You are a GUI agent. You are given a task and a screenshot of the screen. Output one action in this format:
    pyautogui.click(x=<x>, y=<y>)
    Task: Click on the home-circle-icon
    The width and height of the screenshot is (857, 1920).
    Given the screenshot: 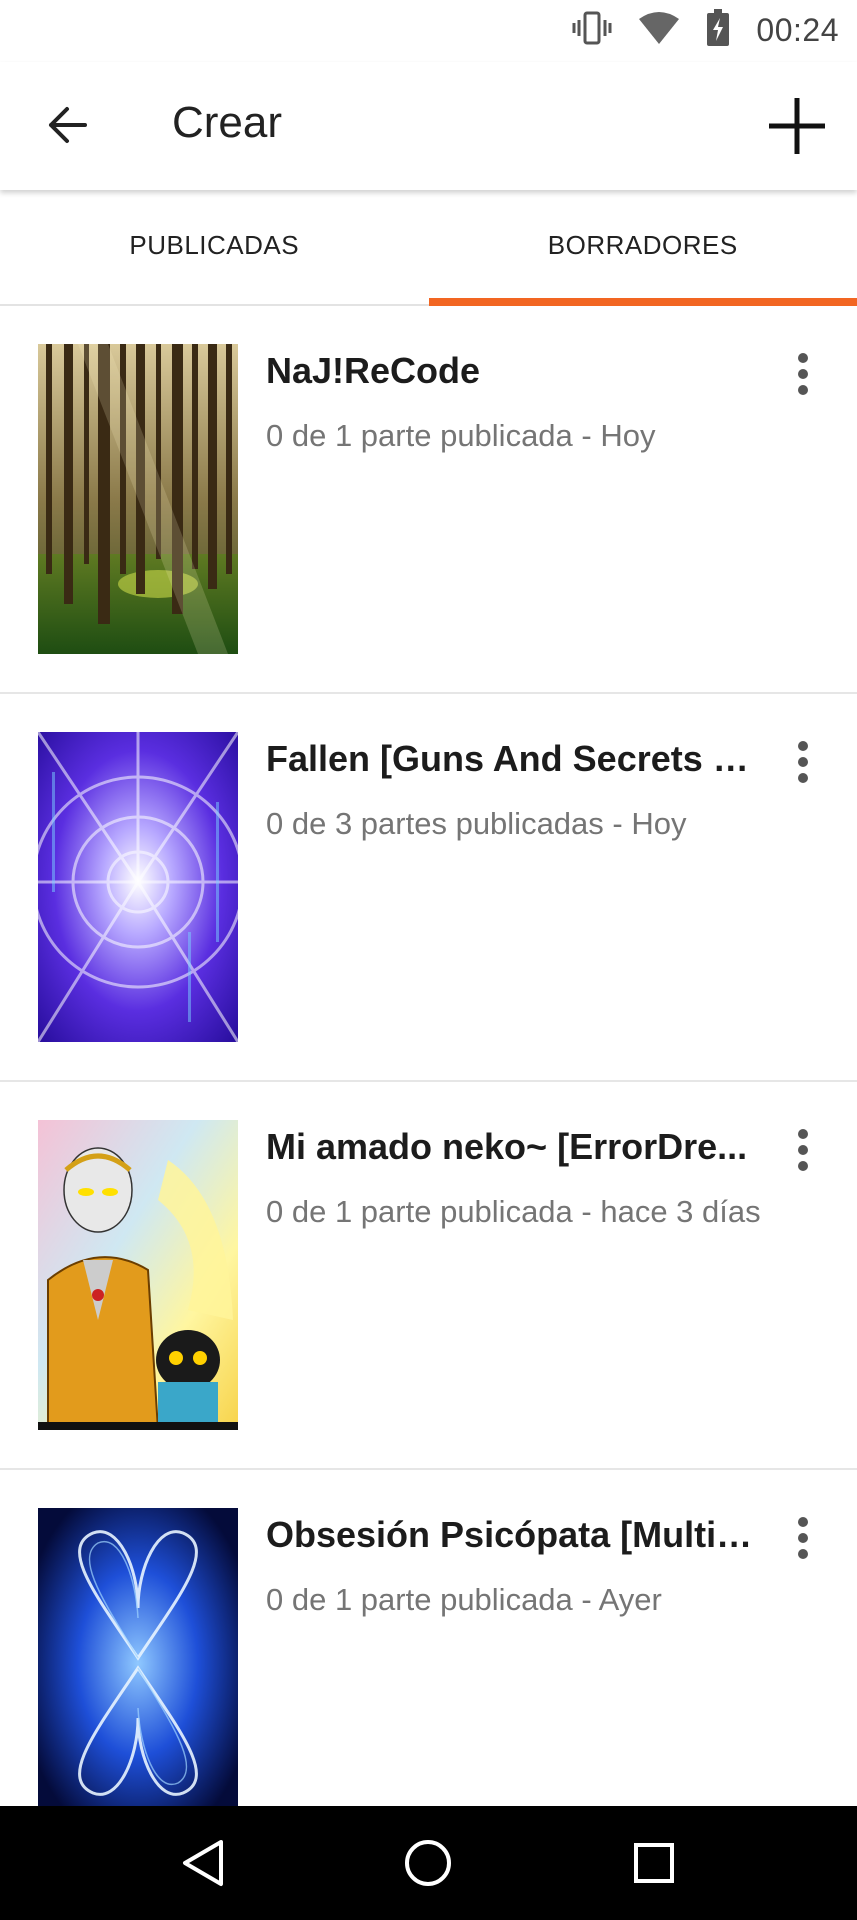 What is the action you would take?
    pyautogui.click(x=428, y=1863)
    